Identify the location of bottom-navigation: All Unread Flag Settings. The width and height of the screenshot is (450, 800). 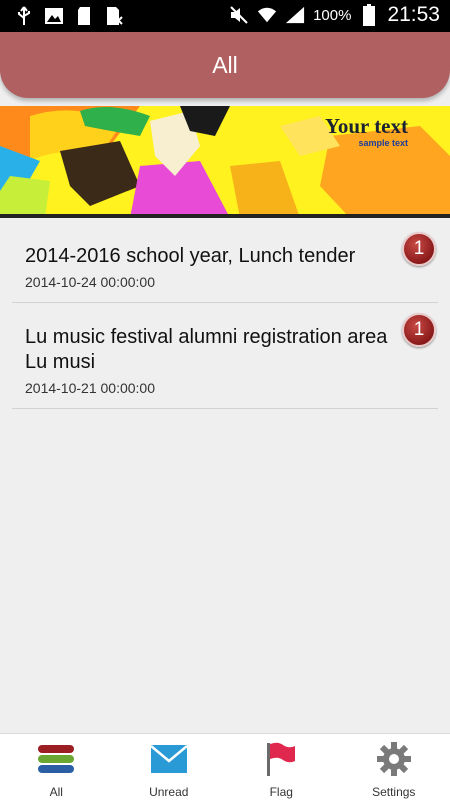
(225, 766).